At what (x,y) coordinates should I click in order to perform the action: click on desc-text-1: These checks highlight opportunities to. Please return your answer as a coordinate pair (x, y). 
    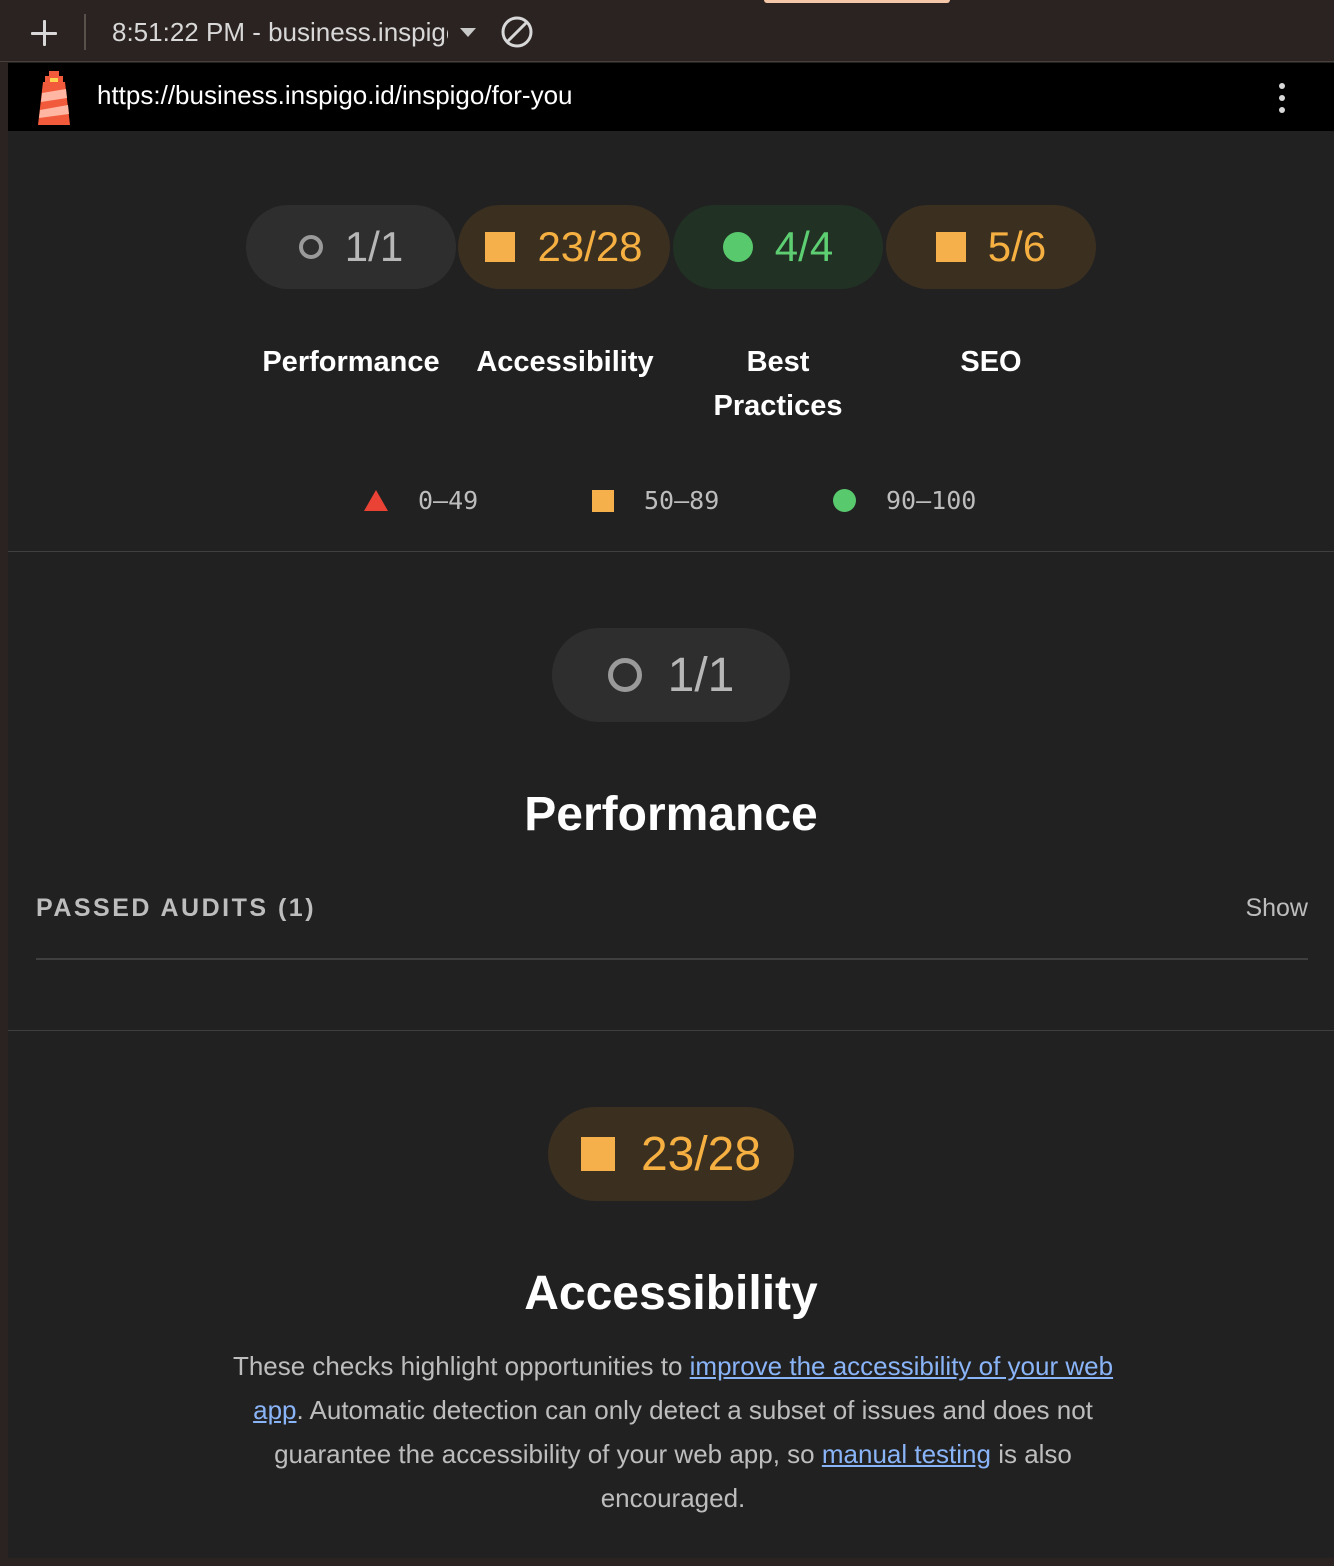
    Looking at the image, I should click on (461, 1366).